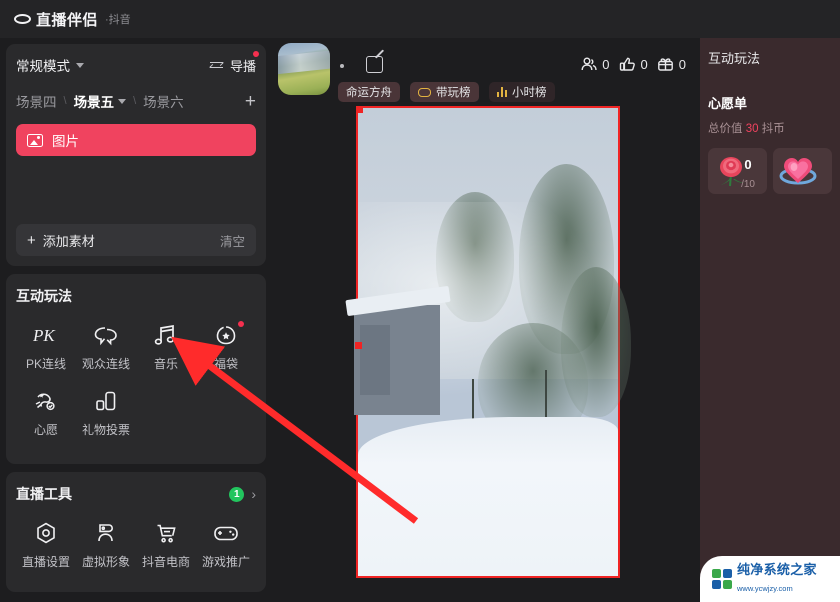 This screenshot has height=602, width=840. Describe the element at coordinates (420, 19) in the screenshot. I see `title-bar: 直播伴侣 ·抖音` at that location.